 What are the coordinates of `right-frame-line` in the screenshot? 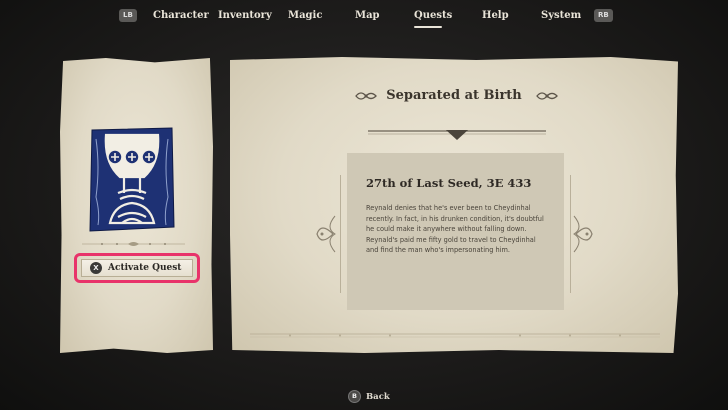 It's located at (570, 234).